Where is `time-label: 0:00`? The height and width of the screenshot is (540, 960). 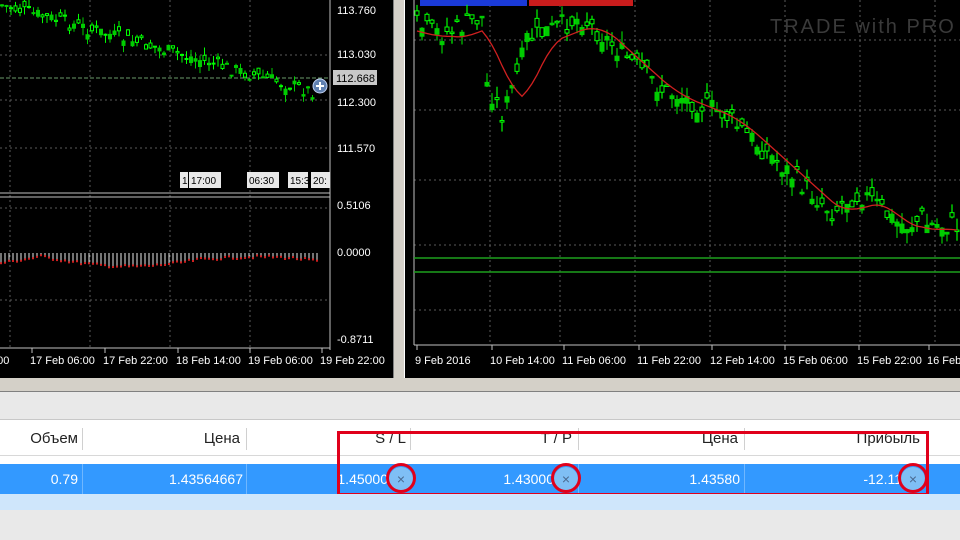
time-label: 0:00 is located at coordinates (4, 361).